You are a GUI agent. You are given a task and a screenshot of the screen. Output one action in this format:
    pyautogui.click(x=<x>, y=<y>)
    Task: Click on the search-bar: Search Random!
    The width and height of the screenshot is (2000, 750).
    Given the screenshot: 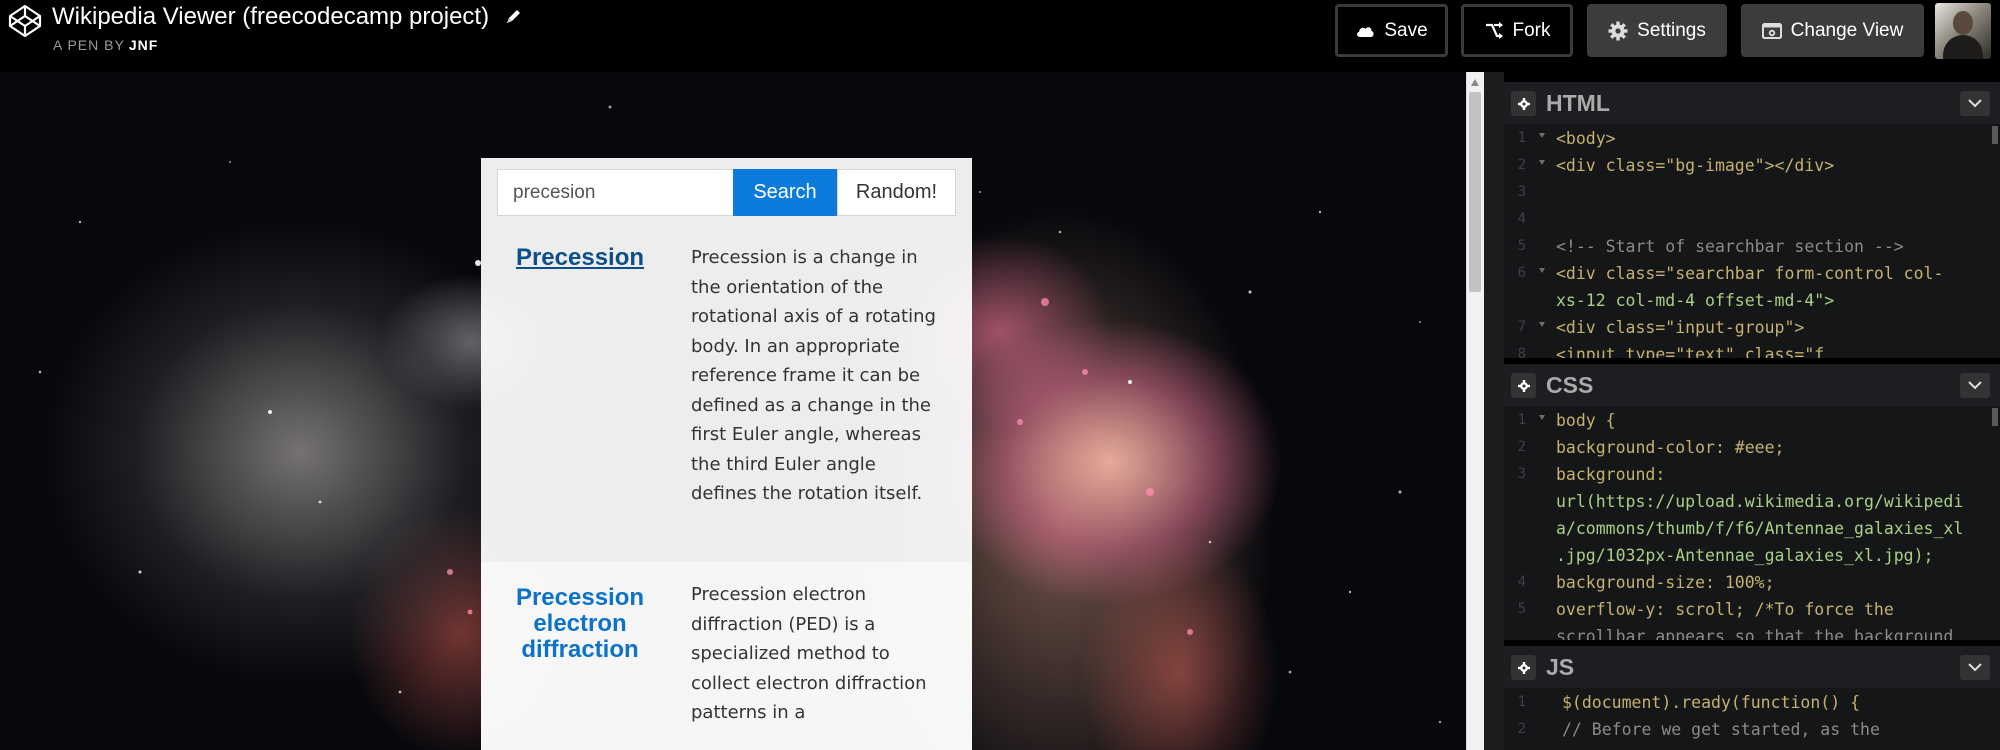 What is the action you would take?
    pyautogui.click(x=726, y=192)
    